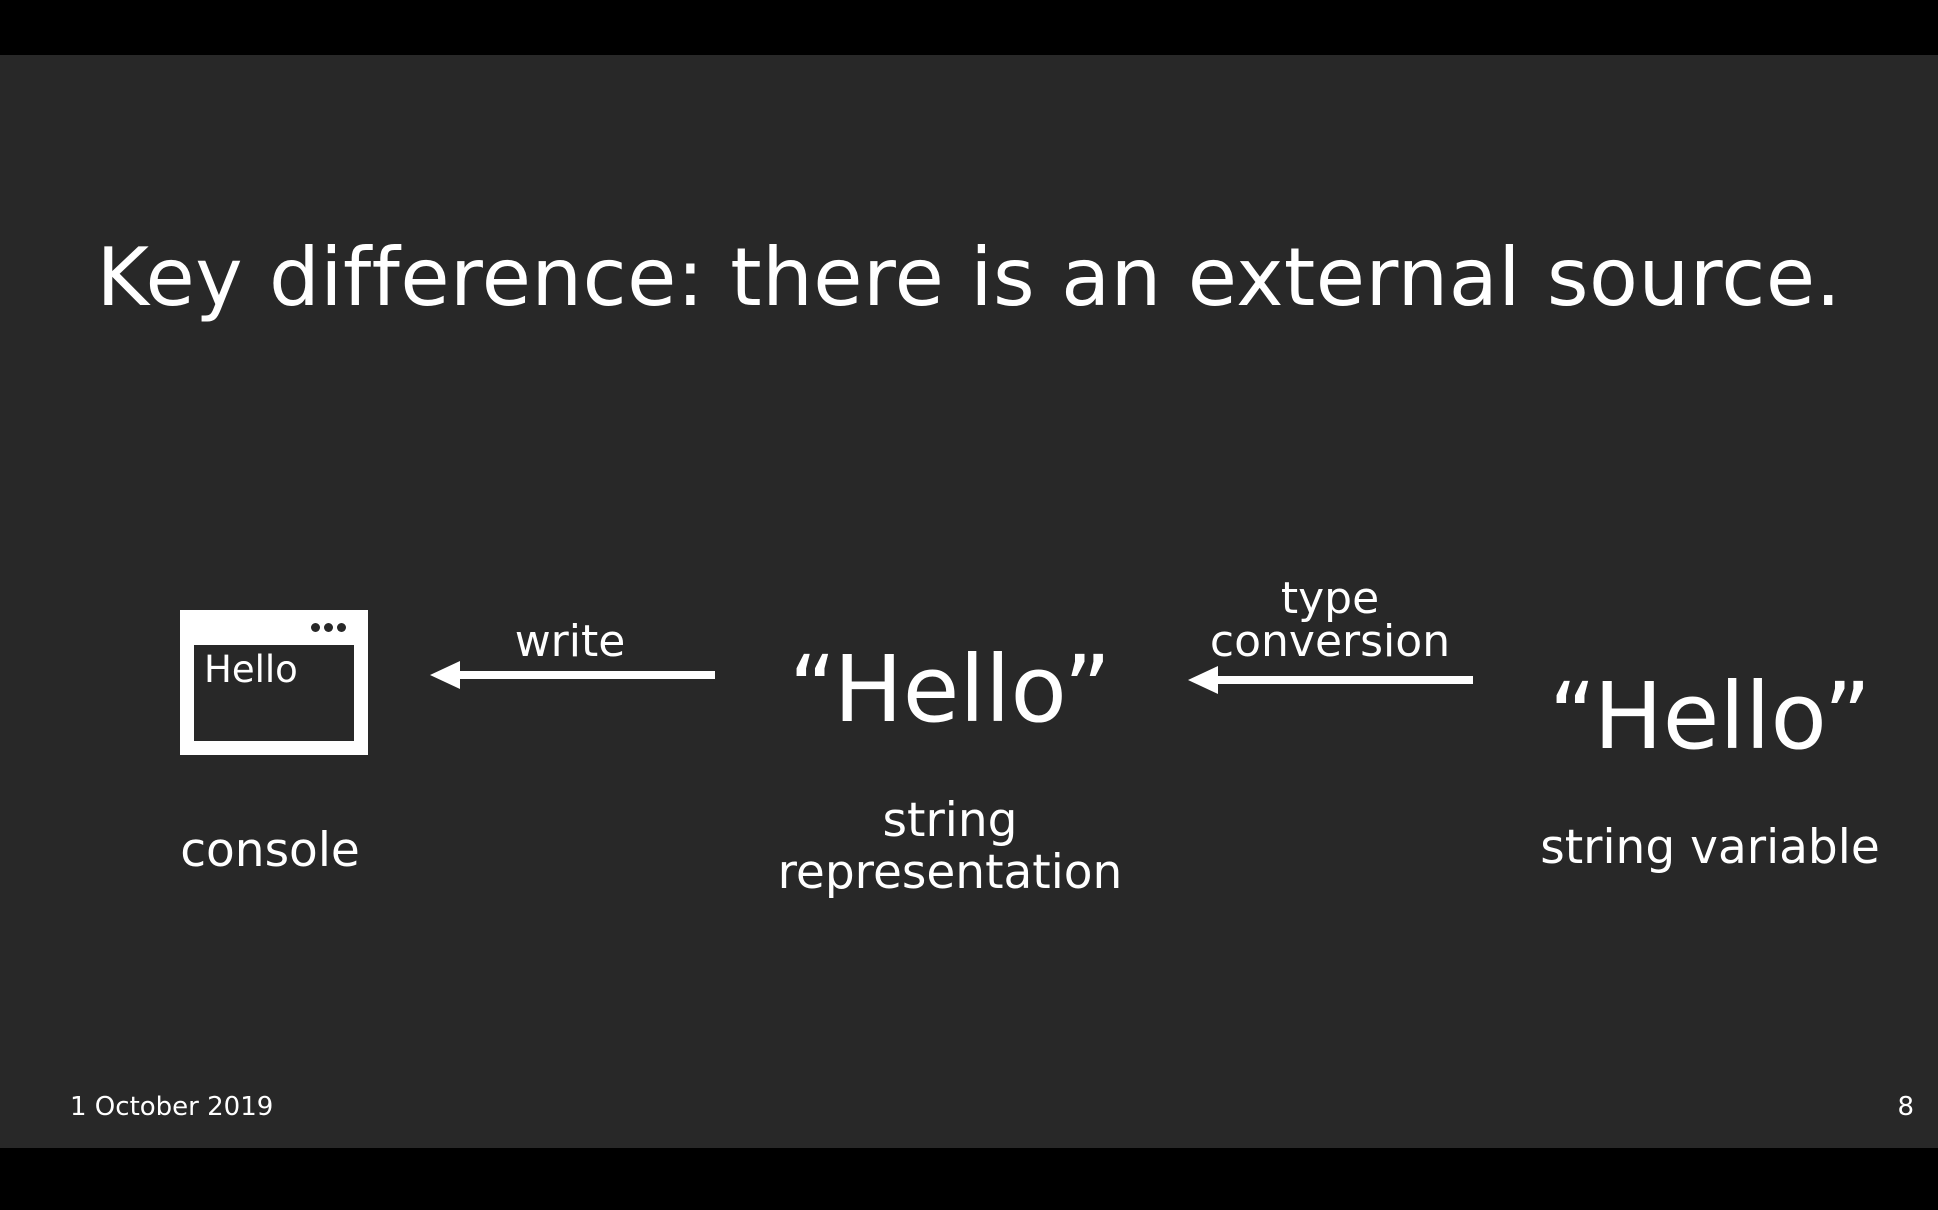  I want to click on write-label: write, so click(570, 641).